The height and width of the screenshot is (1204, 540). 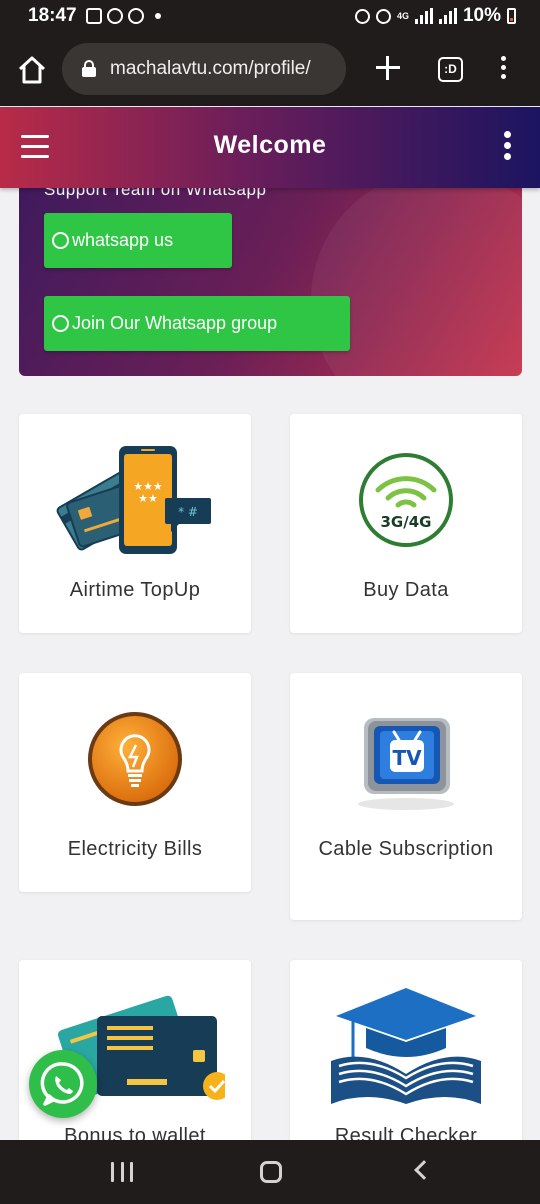 I want to click on whatsapp-float-button, so click(x=63, y=1084).